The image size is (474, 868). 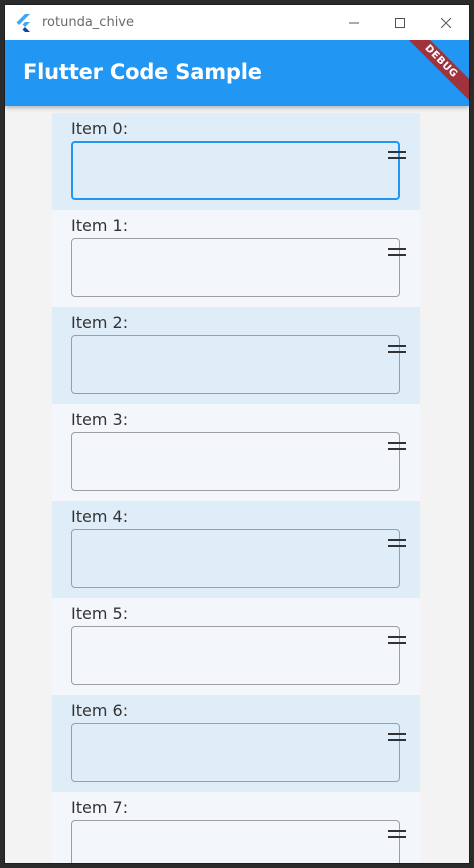 What do you see at coordinates (100, 516) in the screenshot?
I see `item-label: Item 4:` at bounding box center [100, 516].